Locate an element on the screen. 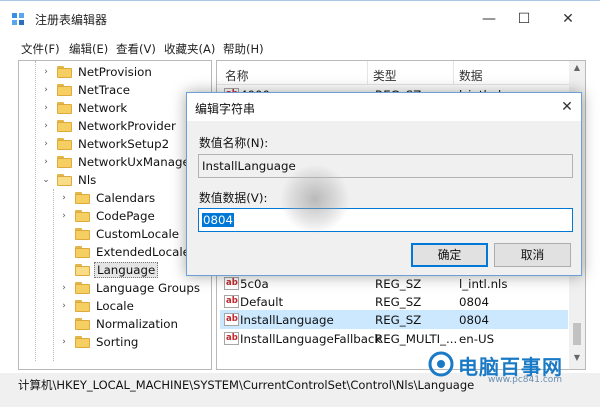 This screenshot has height=407, width=600. tree-item-normalization: Normalization is located at coordinates (119, 324).